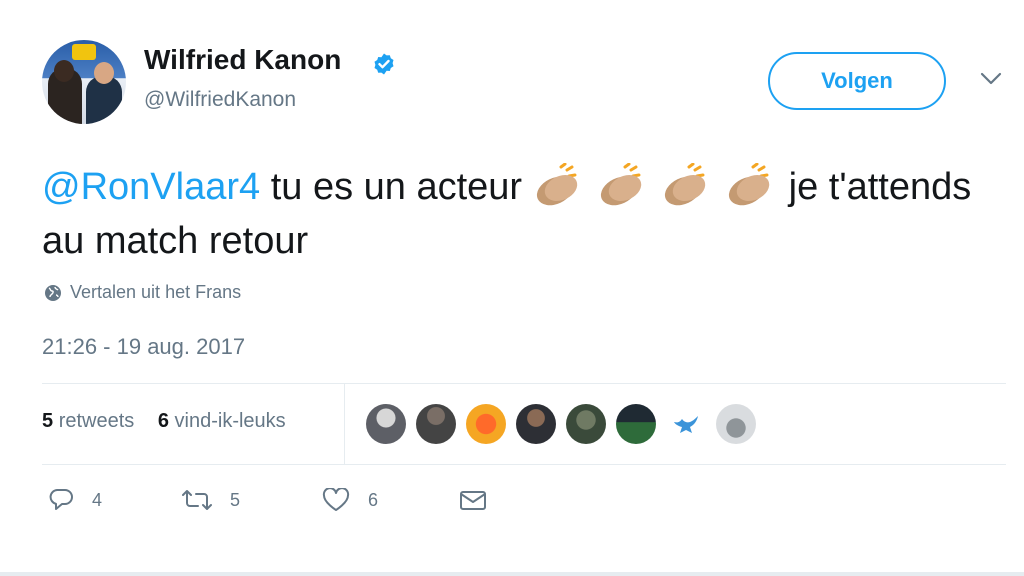 The width and height of the screenshot is (1024, 576). Describe the element at coordinates (97, 499) in the screenshot. I see `reply-count: 4` at that location.